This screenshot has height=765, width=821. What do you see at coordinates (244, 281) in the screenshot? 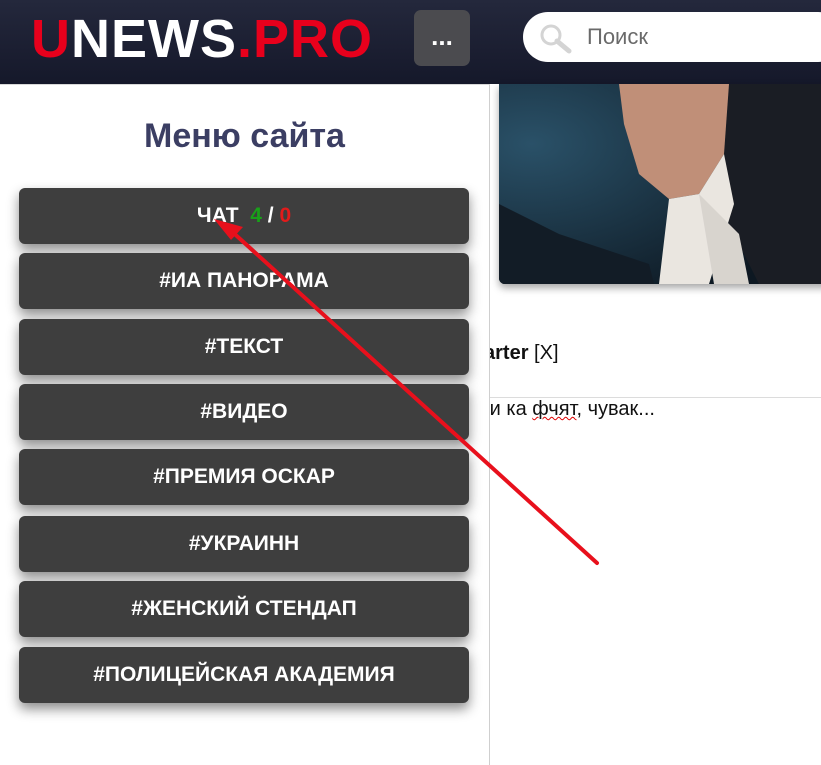
I see `menu-item-ia-panorama: #ИА ПАНОРАМА` at bounding box center [244, 281].